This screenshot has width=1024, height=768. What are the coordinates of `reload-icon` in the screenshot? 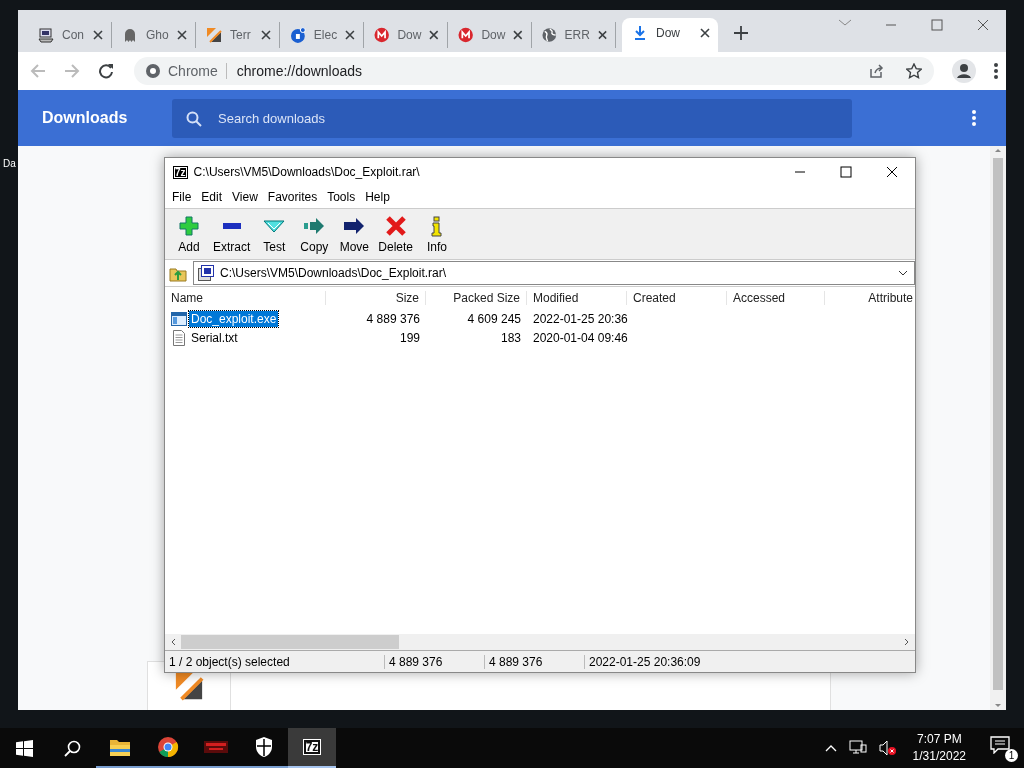 It's located at (106, 71).